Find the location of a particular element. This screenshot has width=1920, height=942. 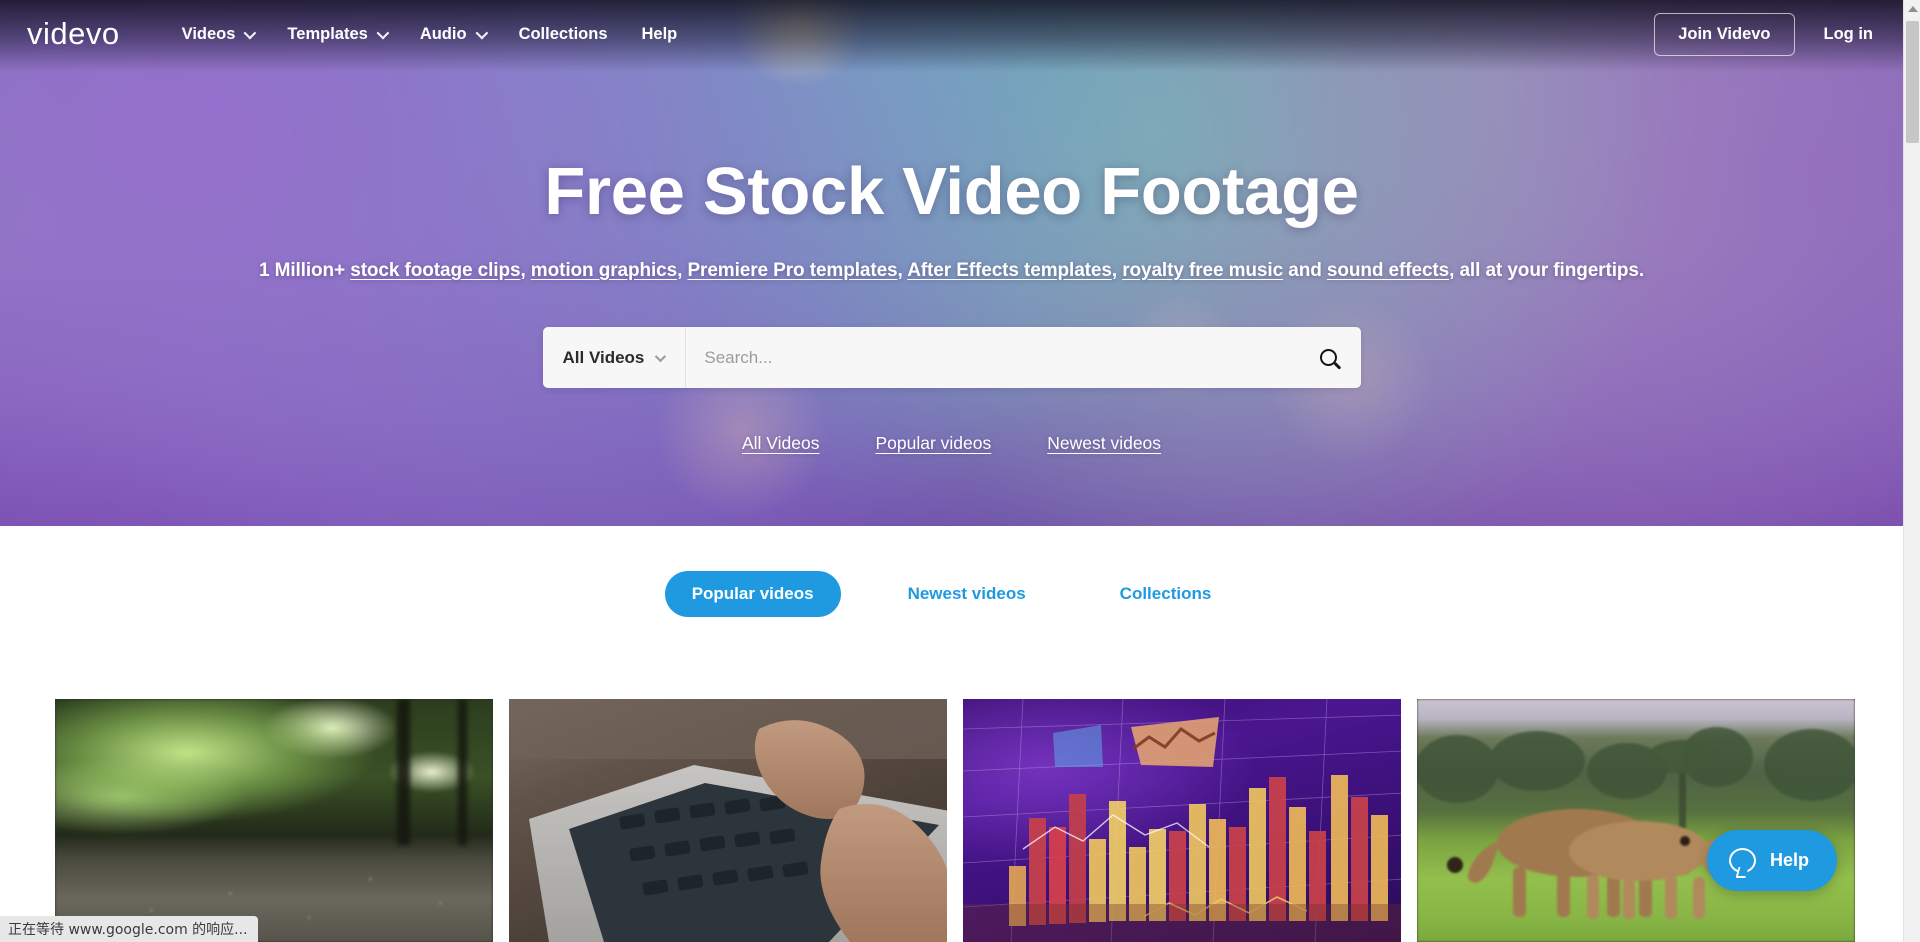

thumbnail-image-data-chart is located at coordinates (1182, 820).